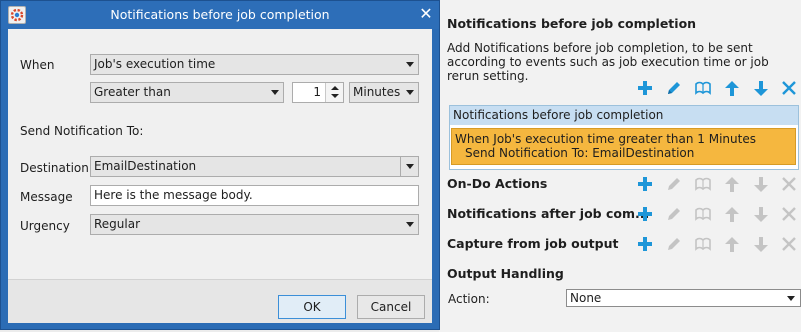 The width and height of the screenshot is (801, 332). Describe the element at coordinates (580, 153) in the screenshot. I see `list-item-destination: Send Notification To: EmailDestination` at that location.